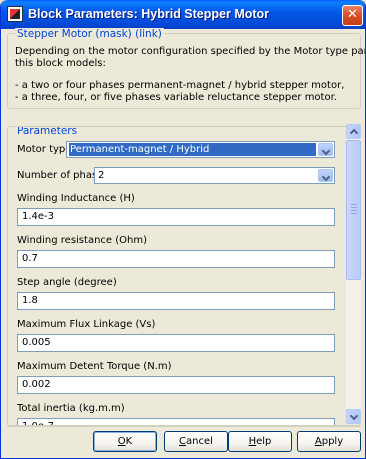 This screenshot has width=366, height=459. I want to click on window-title: Block Parameters: Hybrid Stepper Motor, so click(149, 14).